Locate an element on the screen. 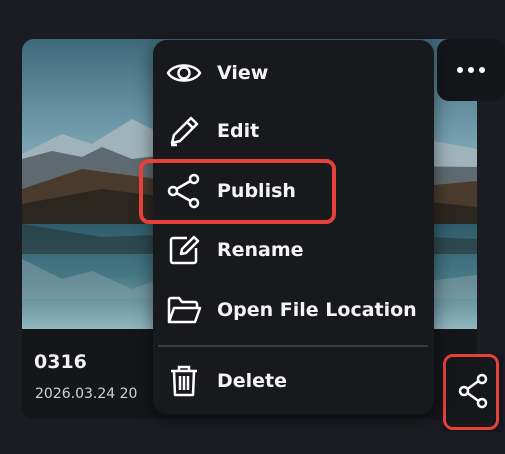  menu-item-label: Open File Location is located at coordinates (317, 310).